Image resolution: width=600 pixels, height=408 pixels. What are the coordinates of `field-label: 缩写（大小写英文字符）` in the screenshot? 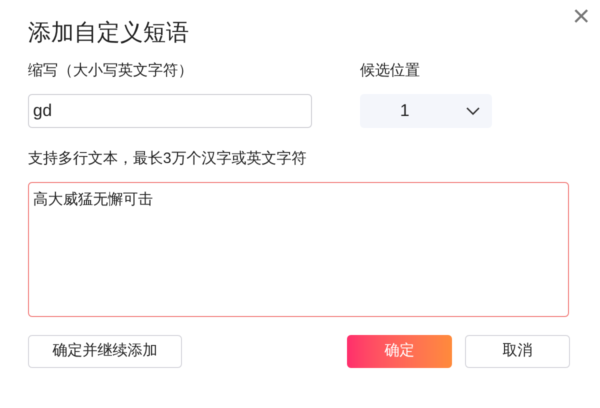 It's located at (111, 71).